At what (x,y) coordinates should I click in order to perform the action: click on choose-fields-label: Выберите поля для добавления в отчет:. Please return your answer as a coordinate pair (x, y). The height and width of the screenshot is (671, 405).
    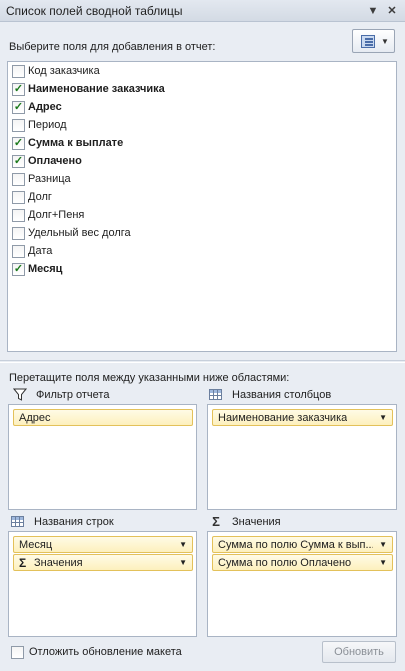
    Looking at the image, I should click on (112, 47).